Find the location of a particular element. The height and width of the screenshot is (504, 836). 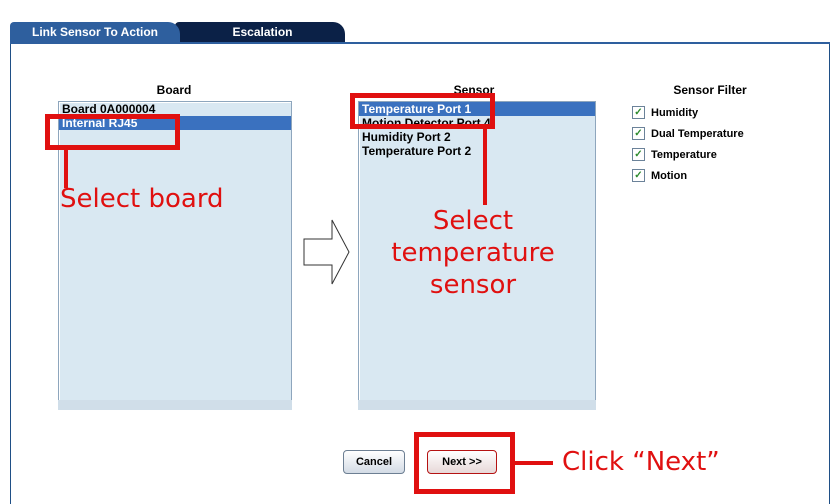

tab-link-sensor-label: Link Sensor To Action is located at coordinates (94, 32).